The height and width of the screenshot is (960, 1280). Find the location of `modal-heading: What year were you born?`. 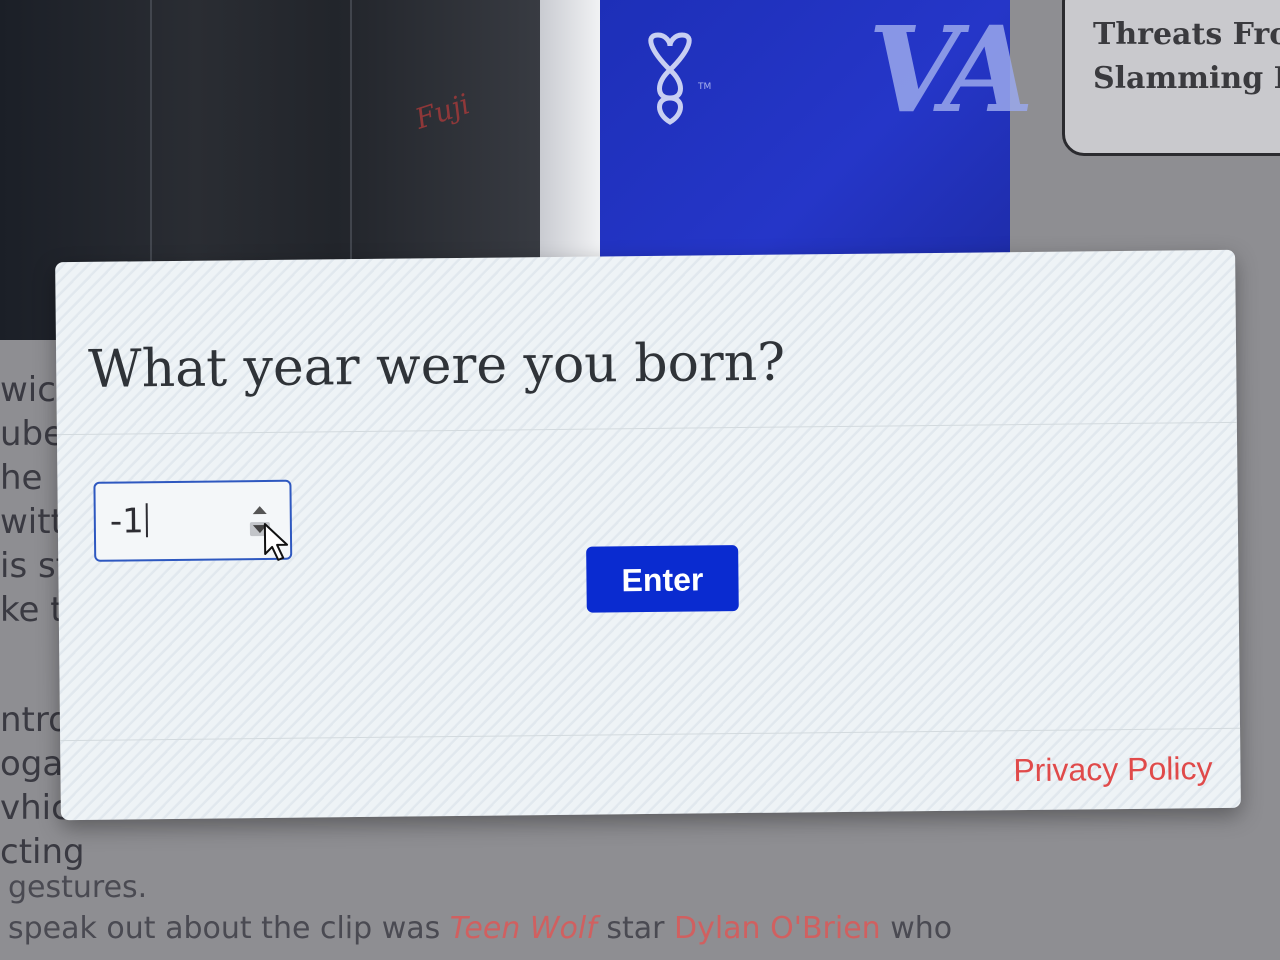

modal-heading: What year were you born? is located at coordinates (436, 366).